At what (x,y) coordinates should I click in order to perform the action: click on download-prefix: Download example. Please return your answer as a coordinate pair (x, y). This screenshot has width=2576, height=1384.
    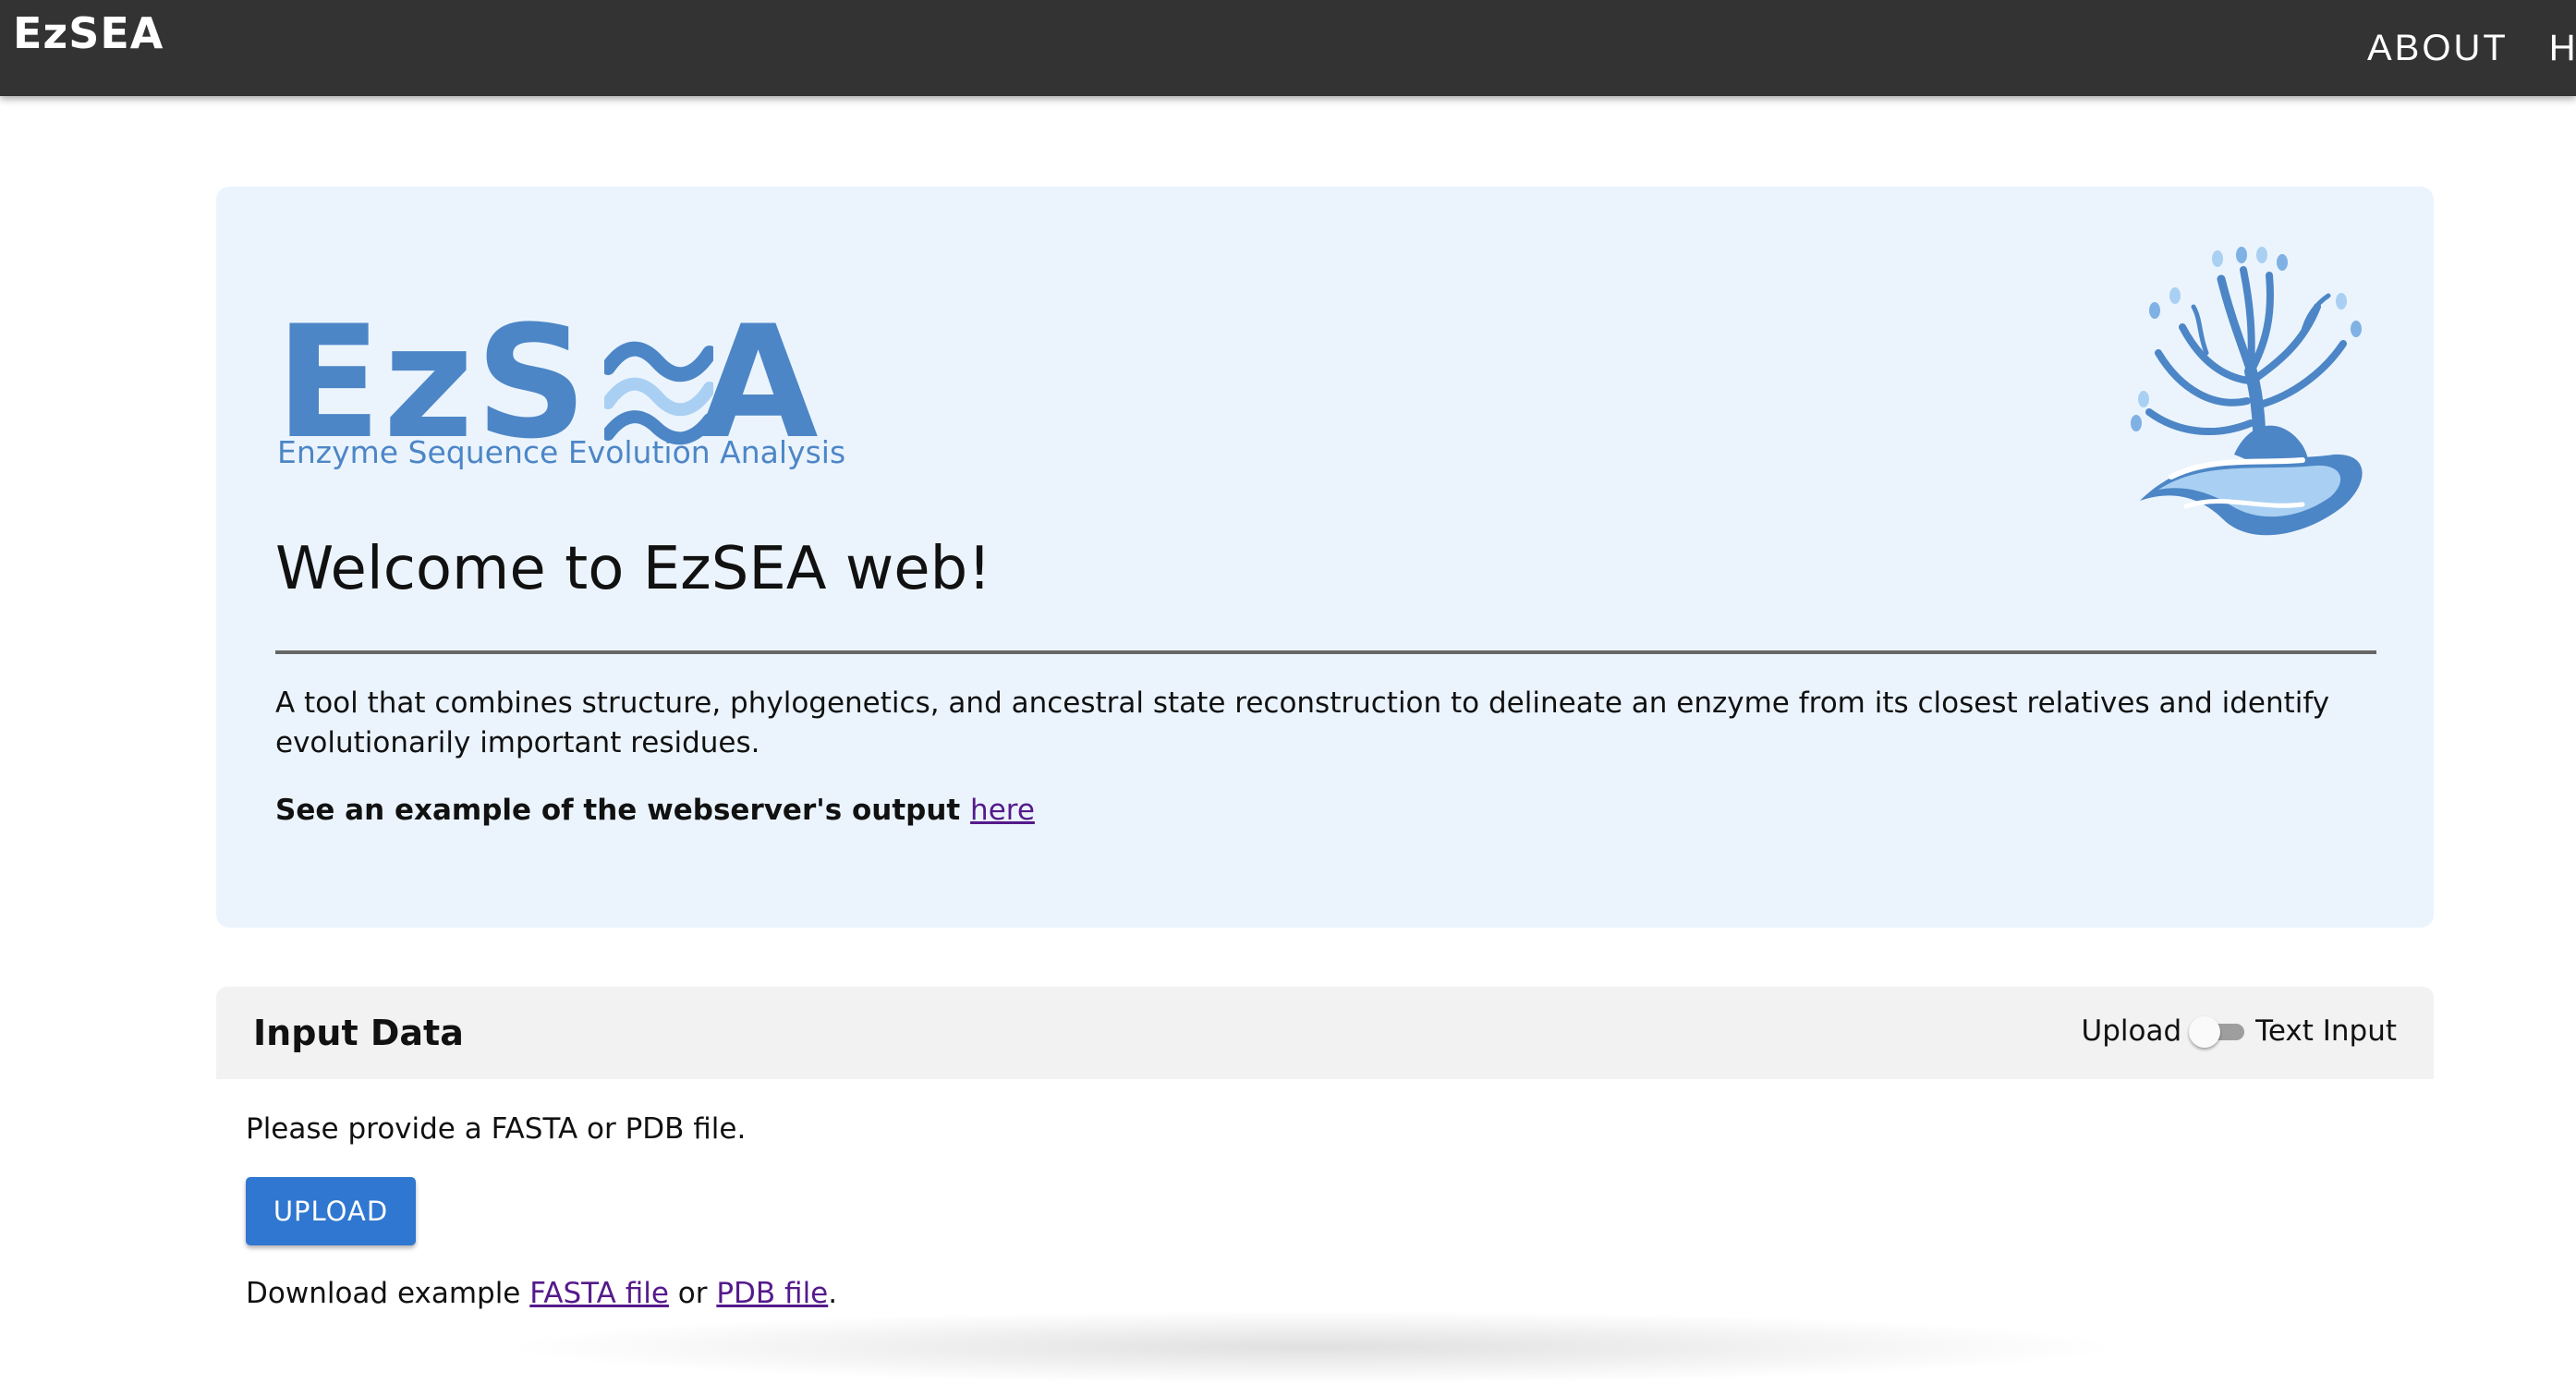
    Looking at the image, I should click on (383, 1293).